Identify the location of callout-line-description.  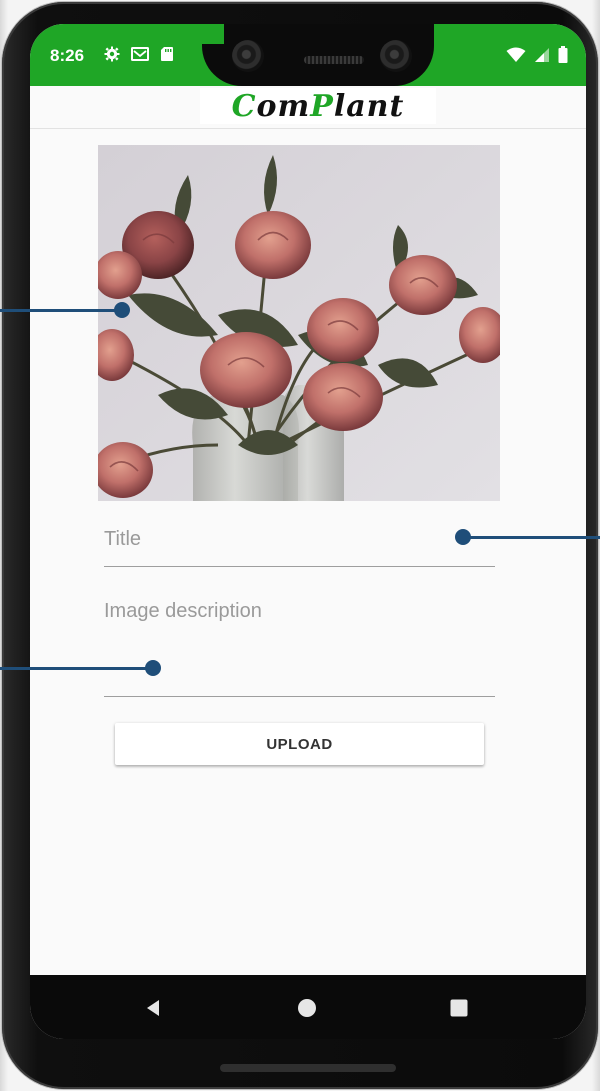
(76, 668).